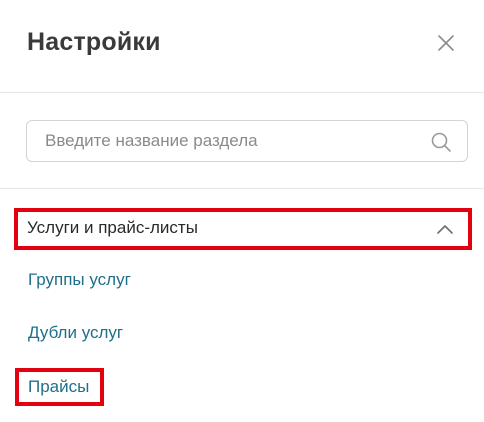 This screenshot has width=484, height=422. What do you see at coordinates (112, 227) in the screenshot?
I see `section-label: Услуги и прайс-листы` at bounding box center [112, 227].